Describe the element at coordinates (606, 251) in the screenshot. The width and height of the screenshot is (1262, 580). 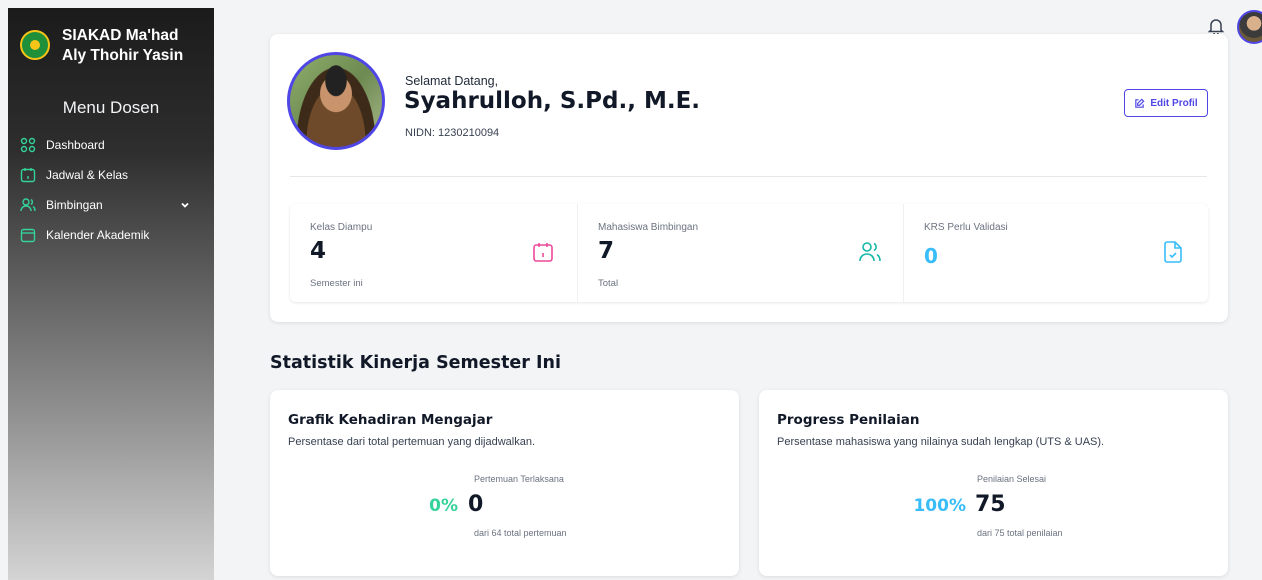
I see `stat-value: 7` at that location.